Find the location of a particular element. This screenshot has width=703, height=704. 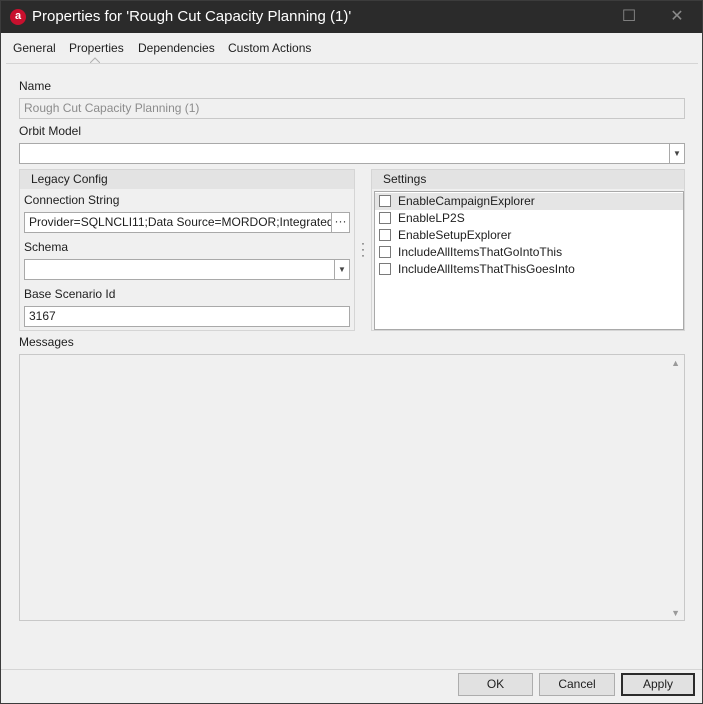

setting-label: EnableSetupExplorer is located at coordinates (455, 235).